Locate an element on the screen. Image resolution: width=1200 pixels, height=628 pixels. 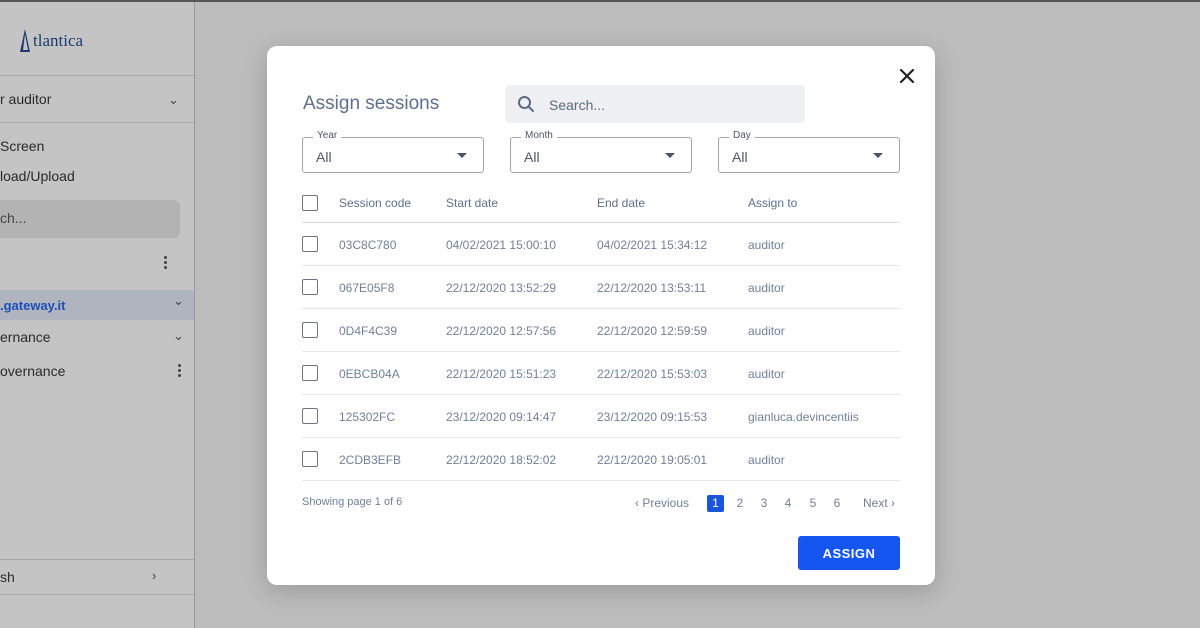
start-date: 22/12/2020 13:52:29 is located at coordinates (501, 288).